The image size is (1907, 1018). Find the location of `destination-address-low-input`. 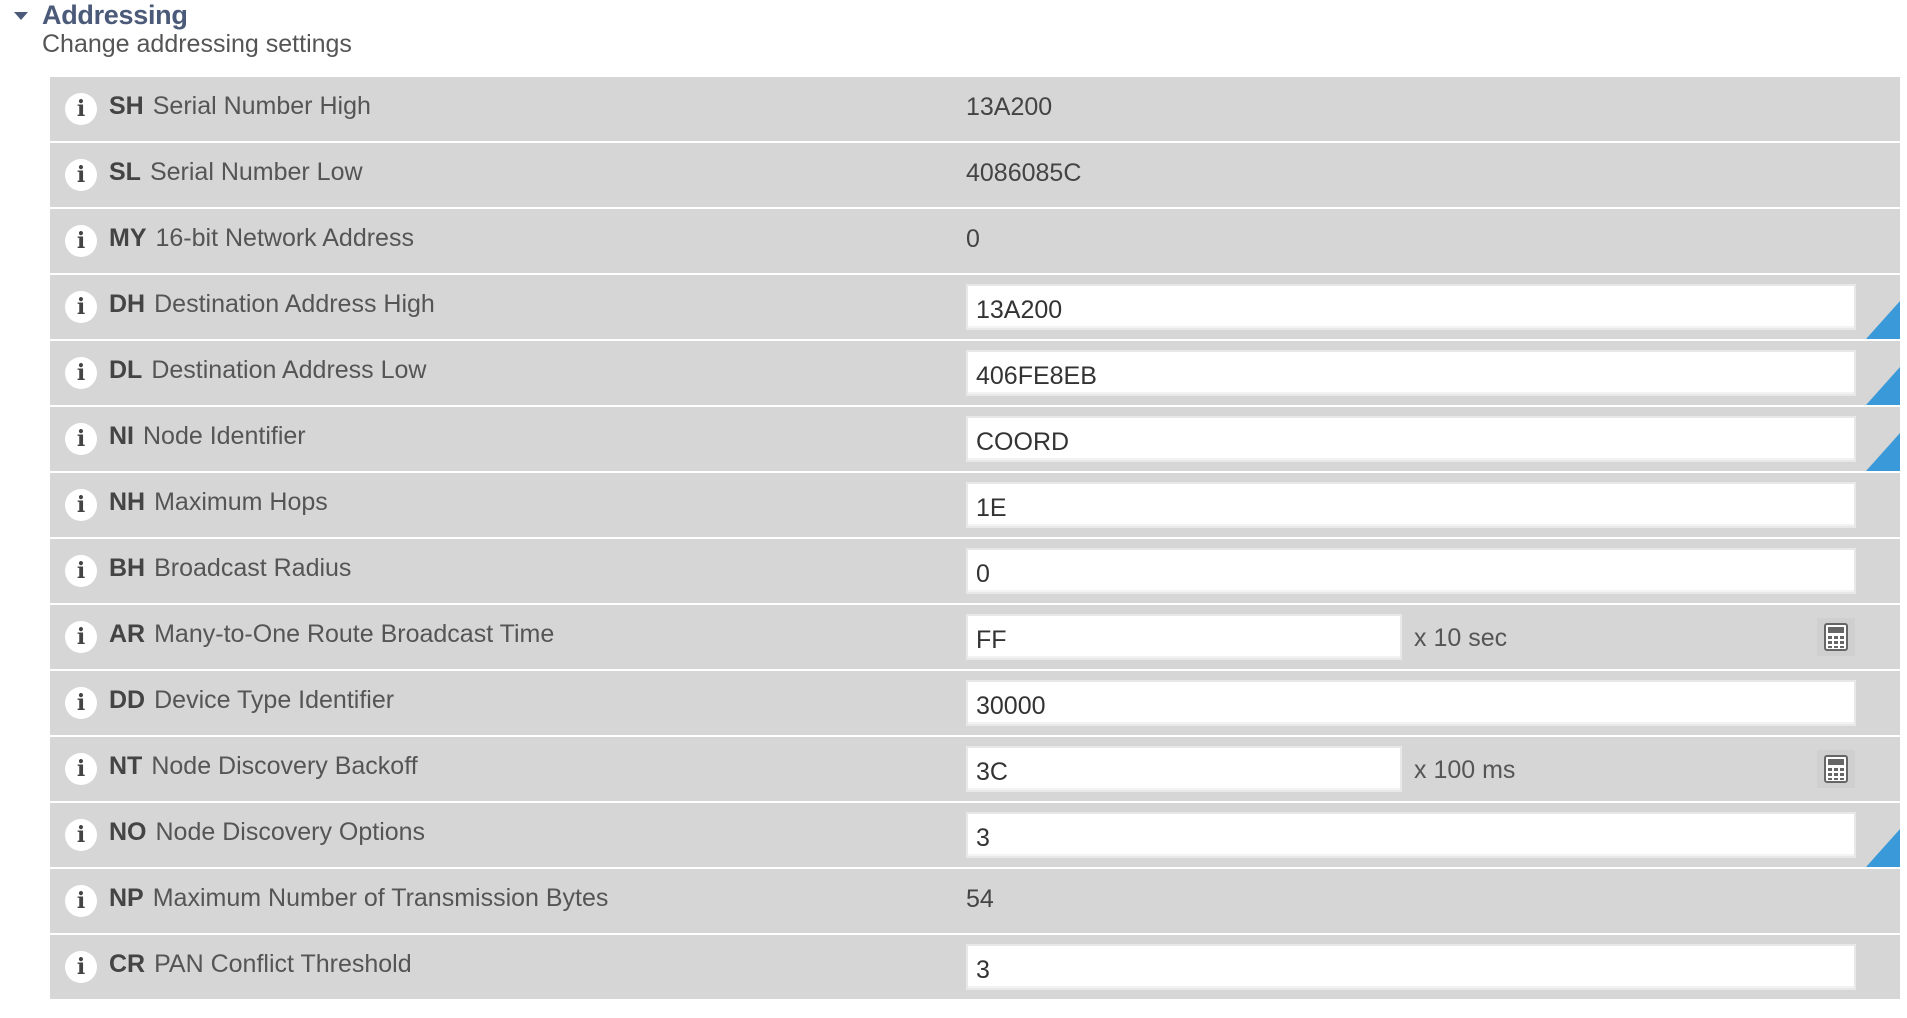

destination-address-low-input is located at coordinates (1411, 373).